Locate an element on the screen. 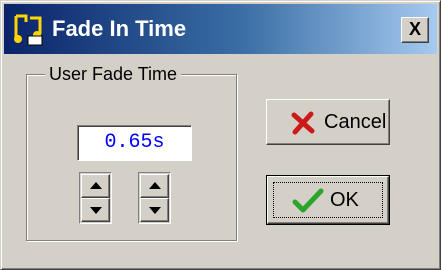  cancel-label: Cancel is located at coordinates (355, 122).